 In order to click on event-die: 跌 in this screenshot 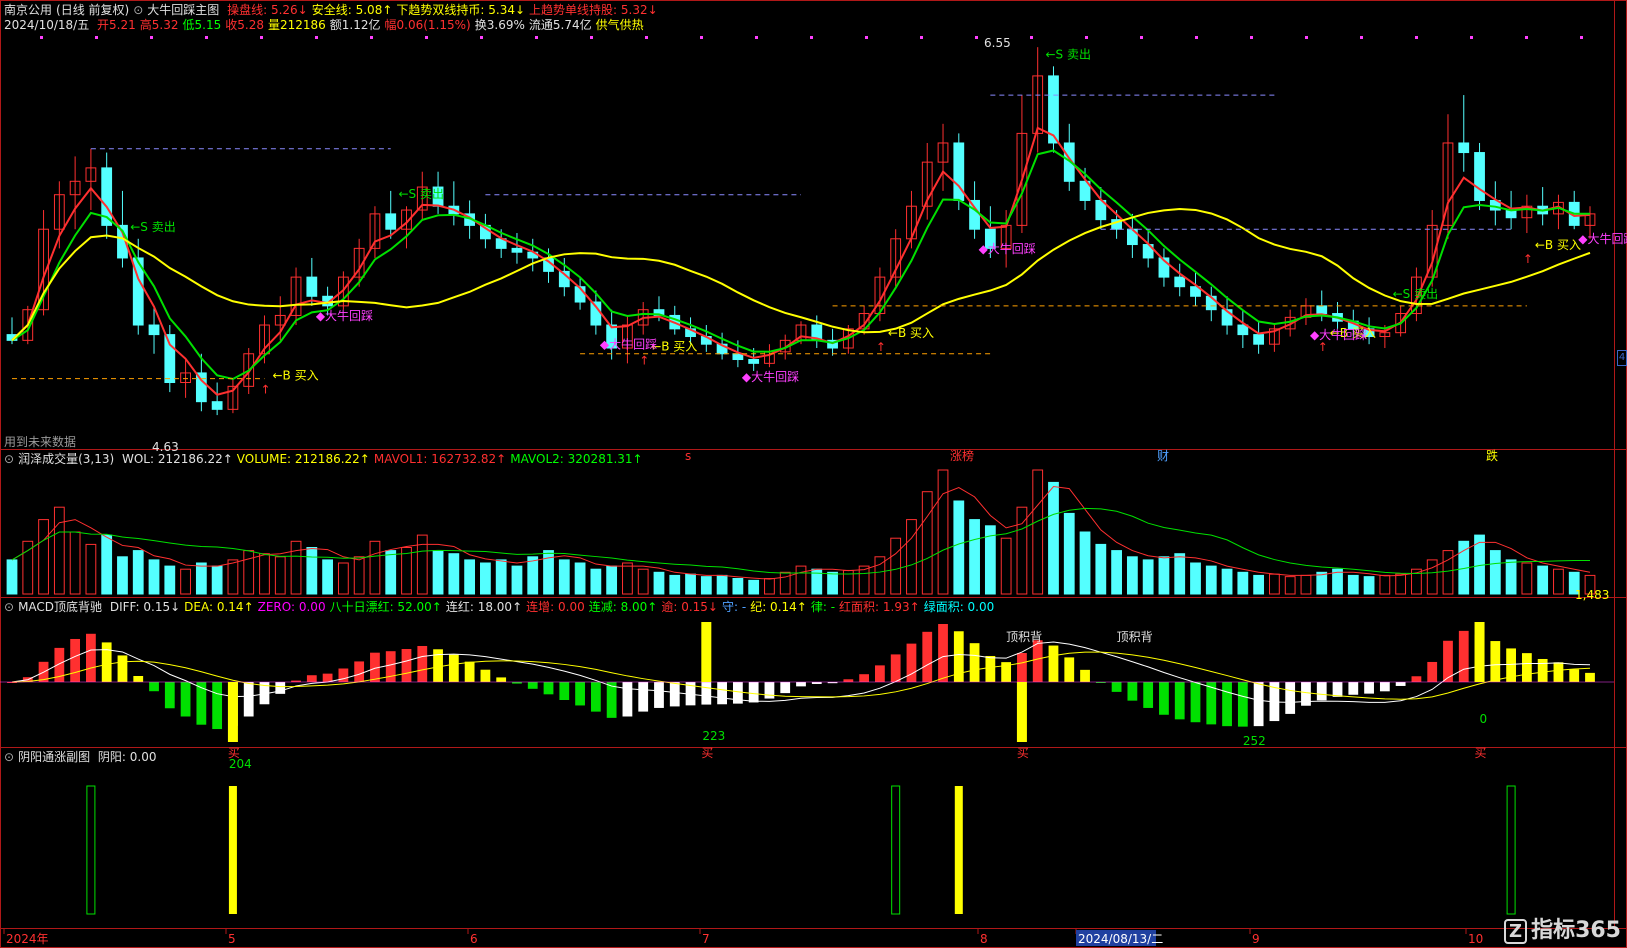, I will do `click(1492, 455)`.